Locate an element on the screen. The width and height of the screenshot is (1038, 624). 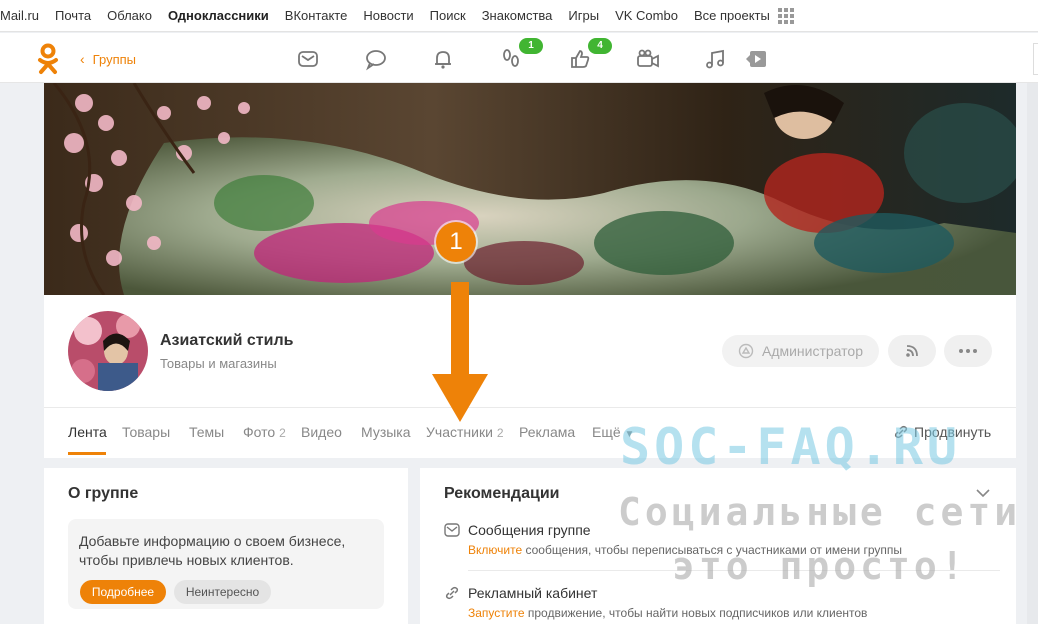
guests-badge: 1 is located at coordinates (531, 46).